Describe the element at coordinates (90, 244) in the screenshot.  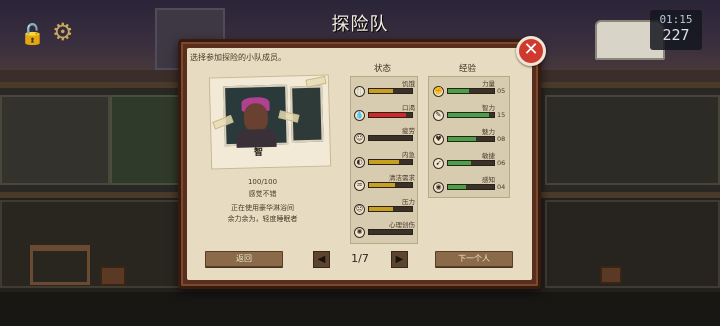
I see `room-dormitory` at that location.